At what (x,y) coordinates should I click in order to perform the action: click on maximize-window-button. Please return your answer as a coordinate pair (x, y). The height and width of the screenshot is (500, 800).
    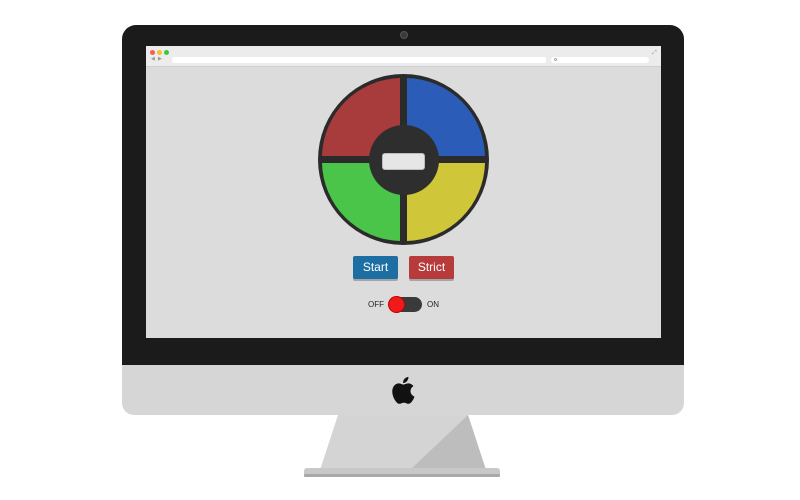
    Looking at the image, I should click on (166, 52).